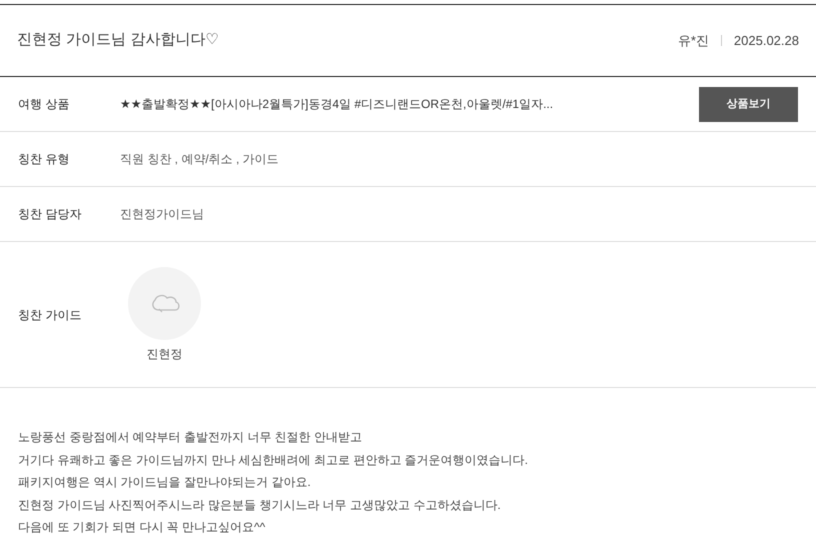 The width and height of the screenshot is (816, 547). What do you see at coordinates (766, 41) in the screenshot?
I see `review-date: 2025.02.28` at bounding box center [766, 41].